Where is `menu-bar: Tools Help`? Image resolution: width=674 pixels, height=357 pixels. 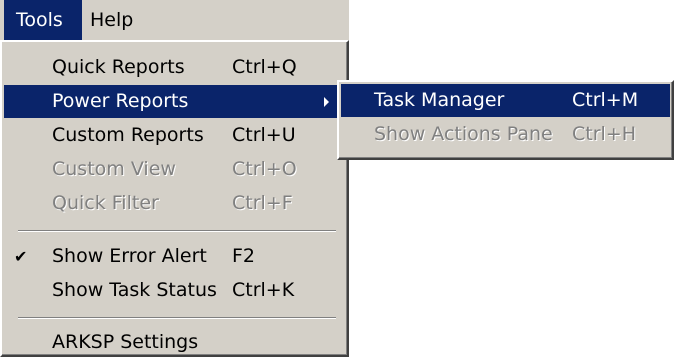
menu-bar: Tools Help is located at coordinates (174, 20).